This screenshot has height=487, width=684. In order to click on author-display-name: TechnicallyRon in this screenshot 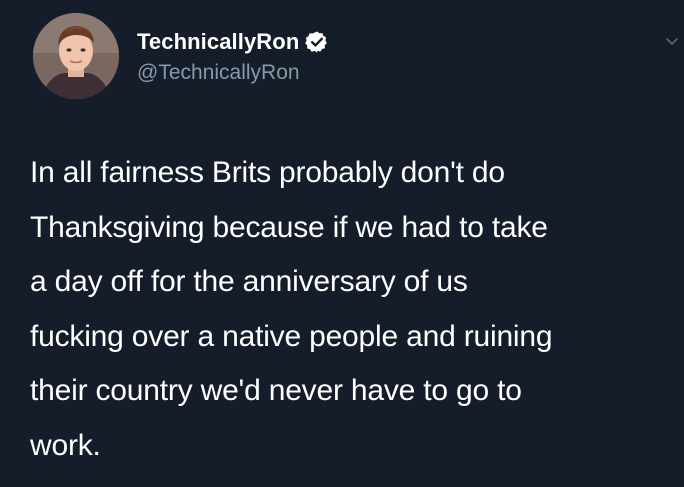, I will do `click(218, 42)`.